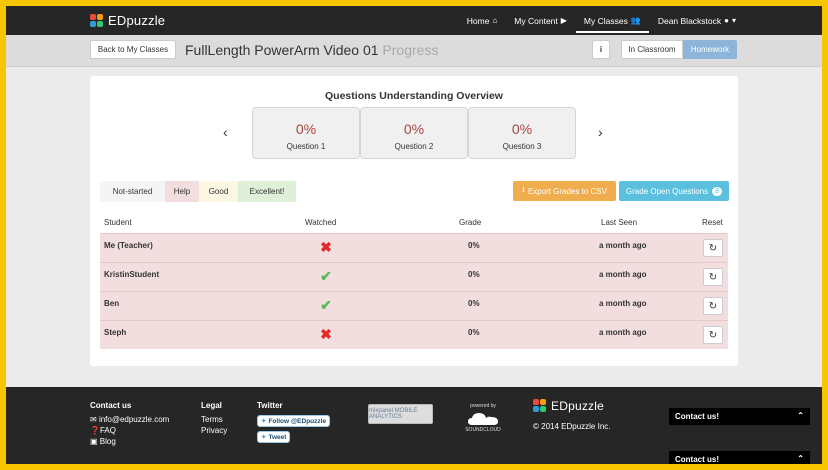 The width and height of the screenshot is (828, 470). I want to click on privacy-link: Privacy, so click(214, 430).